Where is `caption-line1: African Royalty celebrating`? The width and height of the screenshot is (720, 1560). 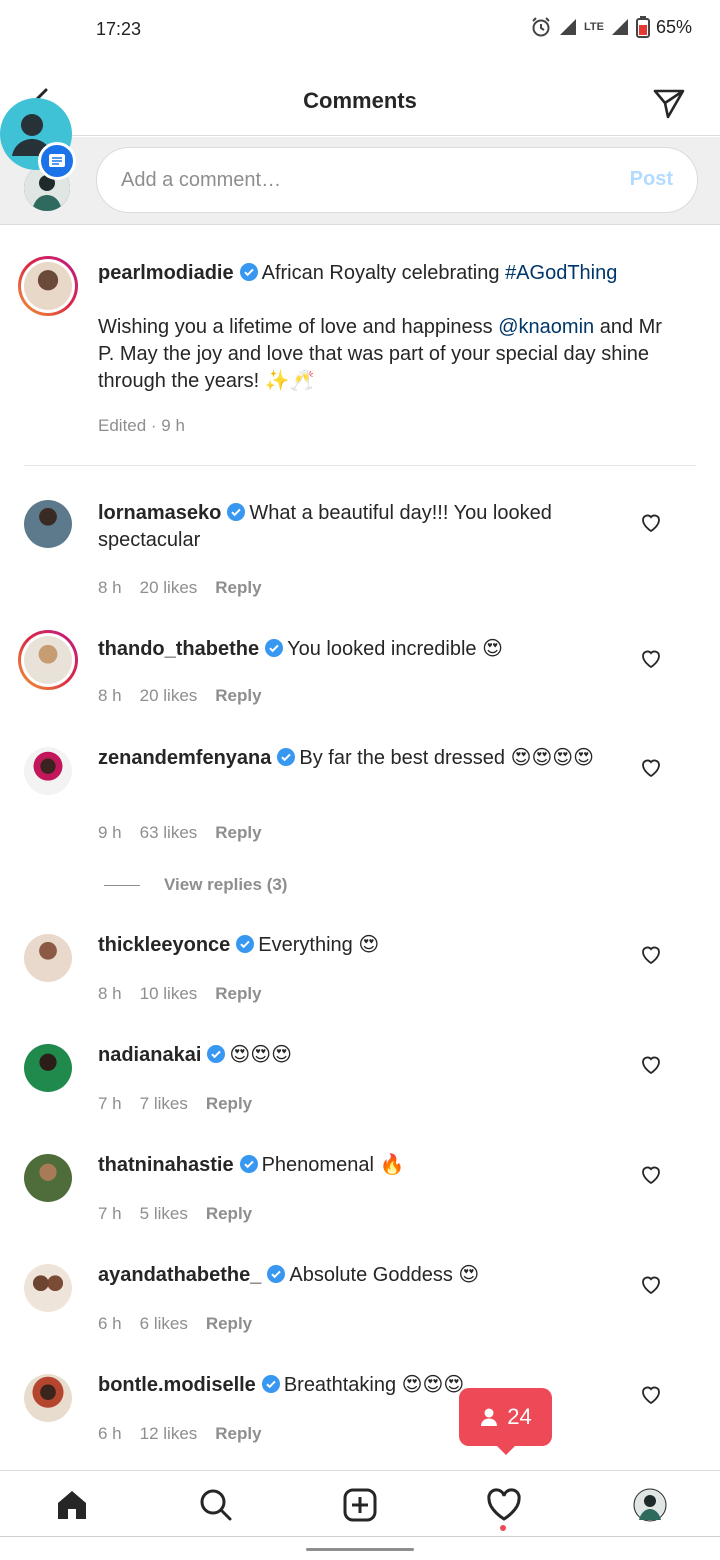 caption-line1: African Royalty celebrating is located at coordinates (383, 273).